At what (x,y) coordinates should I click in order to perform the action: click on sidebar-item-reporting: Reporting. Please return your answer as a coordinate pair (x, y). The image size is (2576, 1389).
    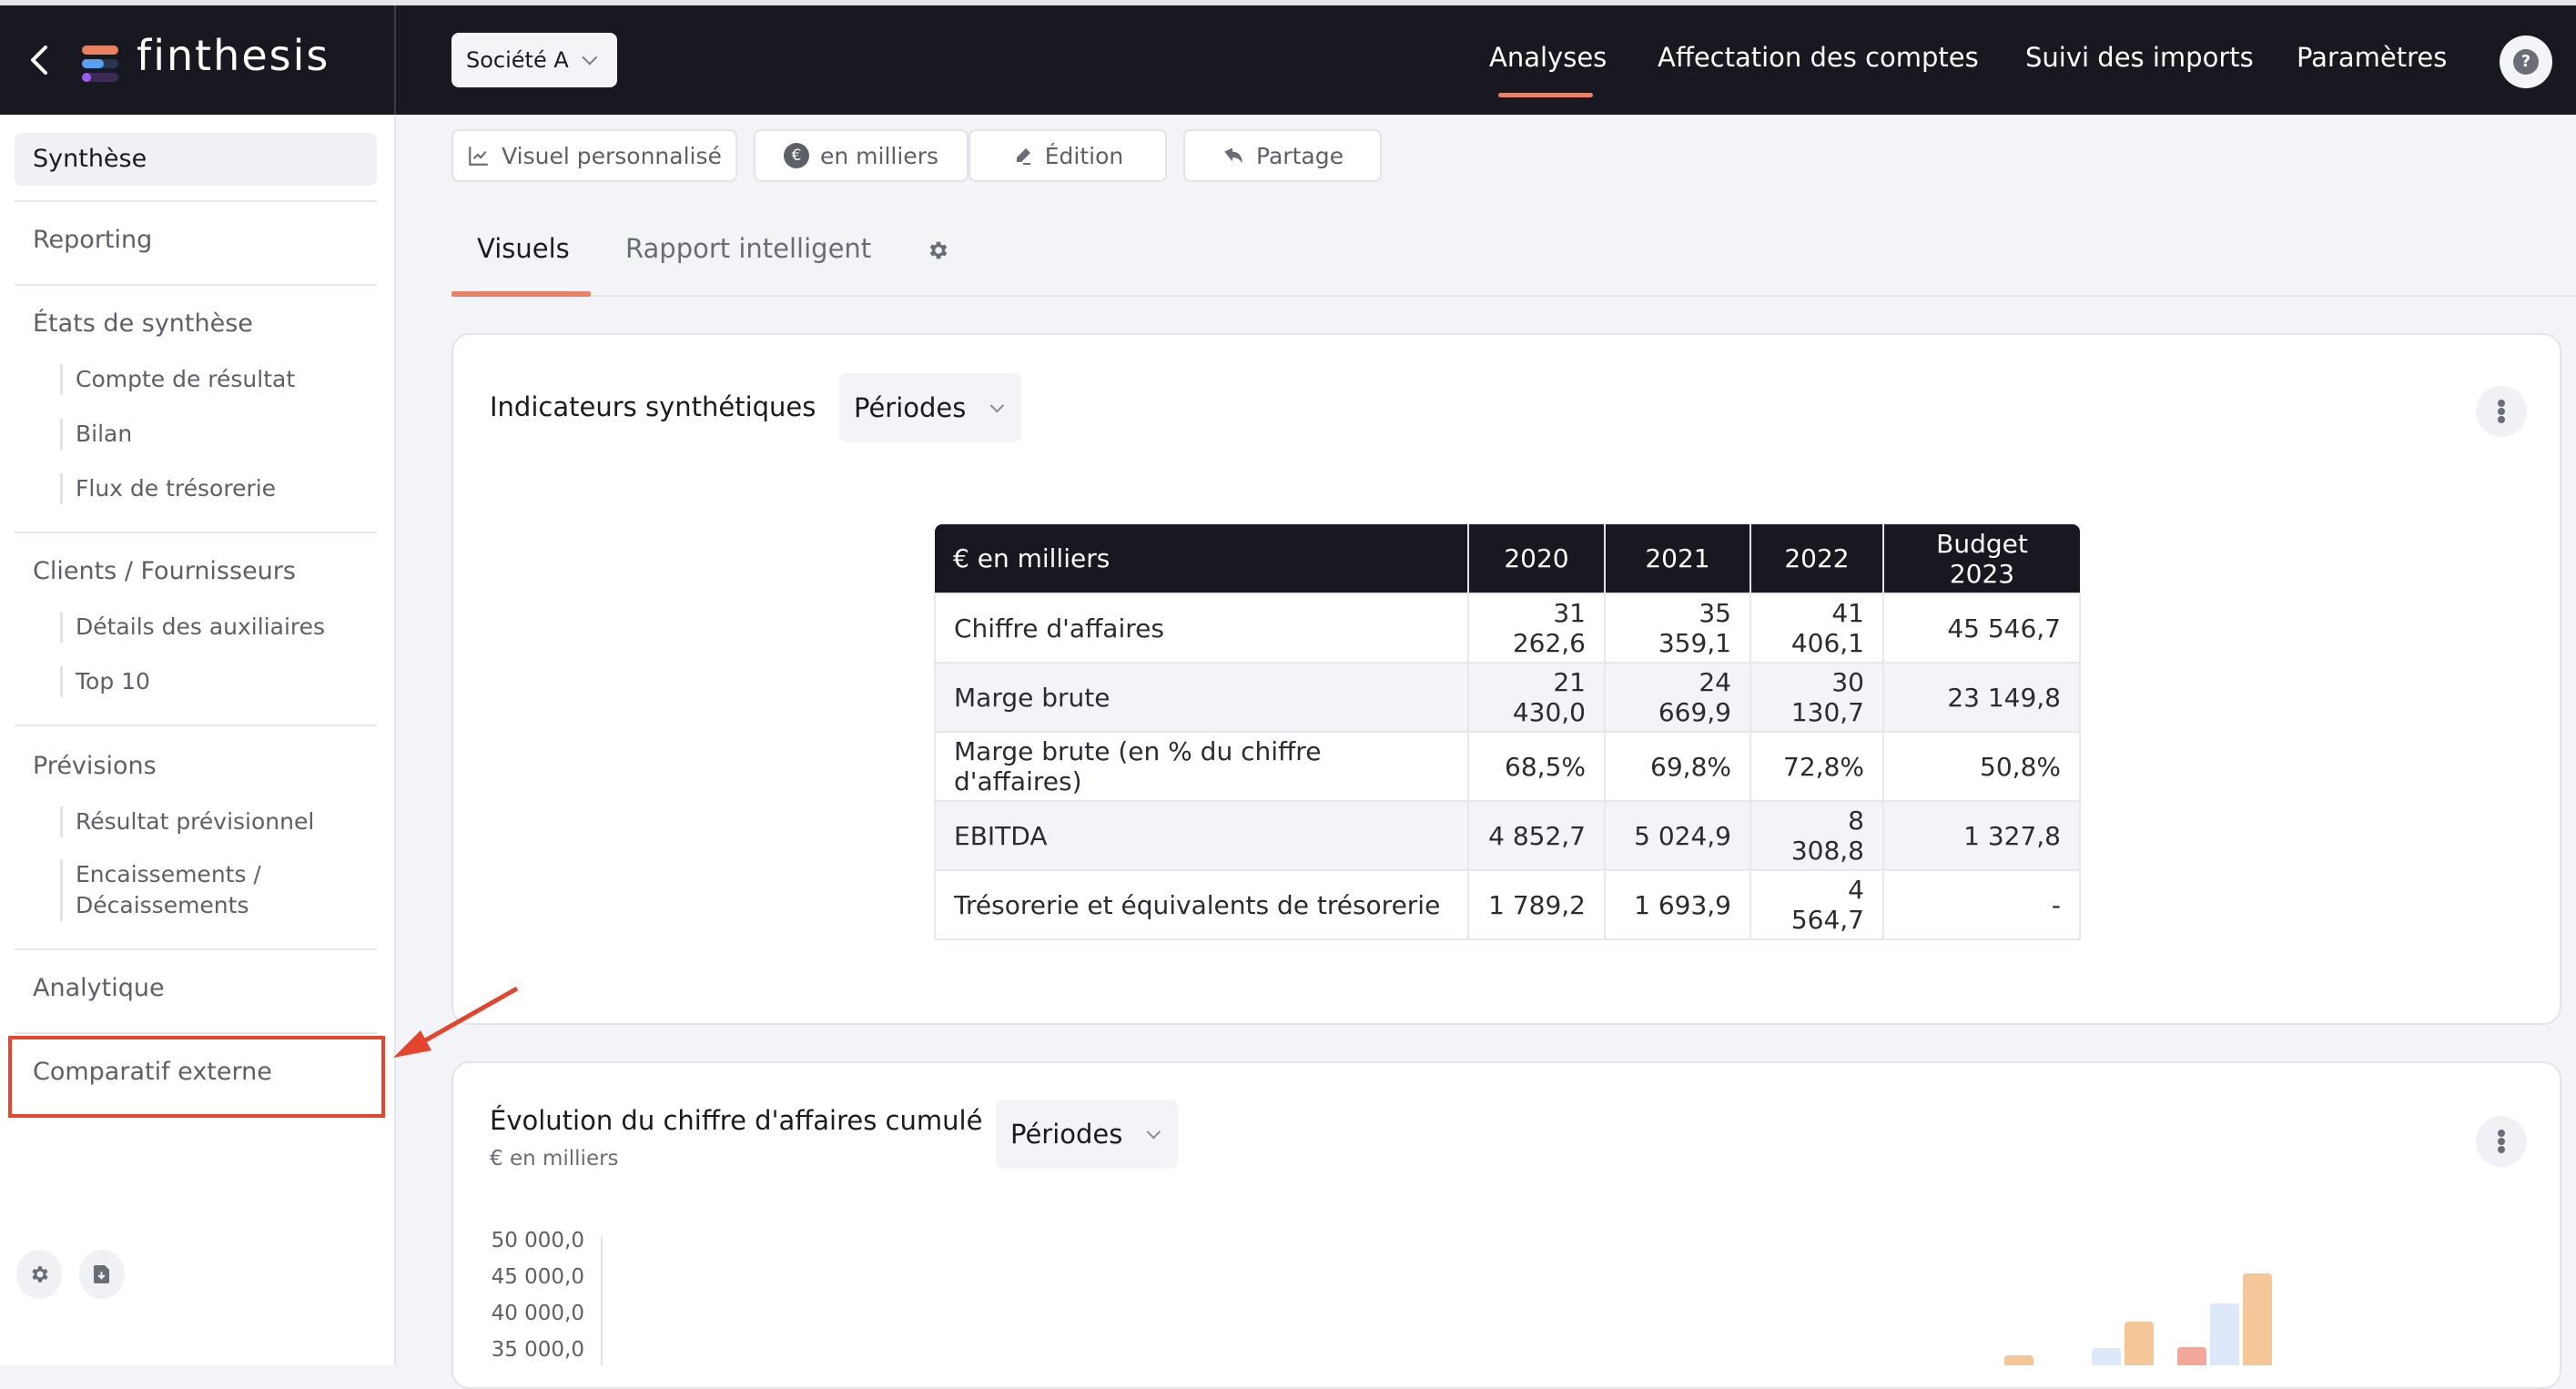
    Looking at the image, I should click on (196, 240).